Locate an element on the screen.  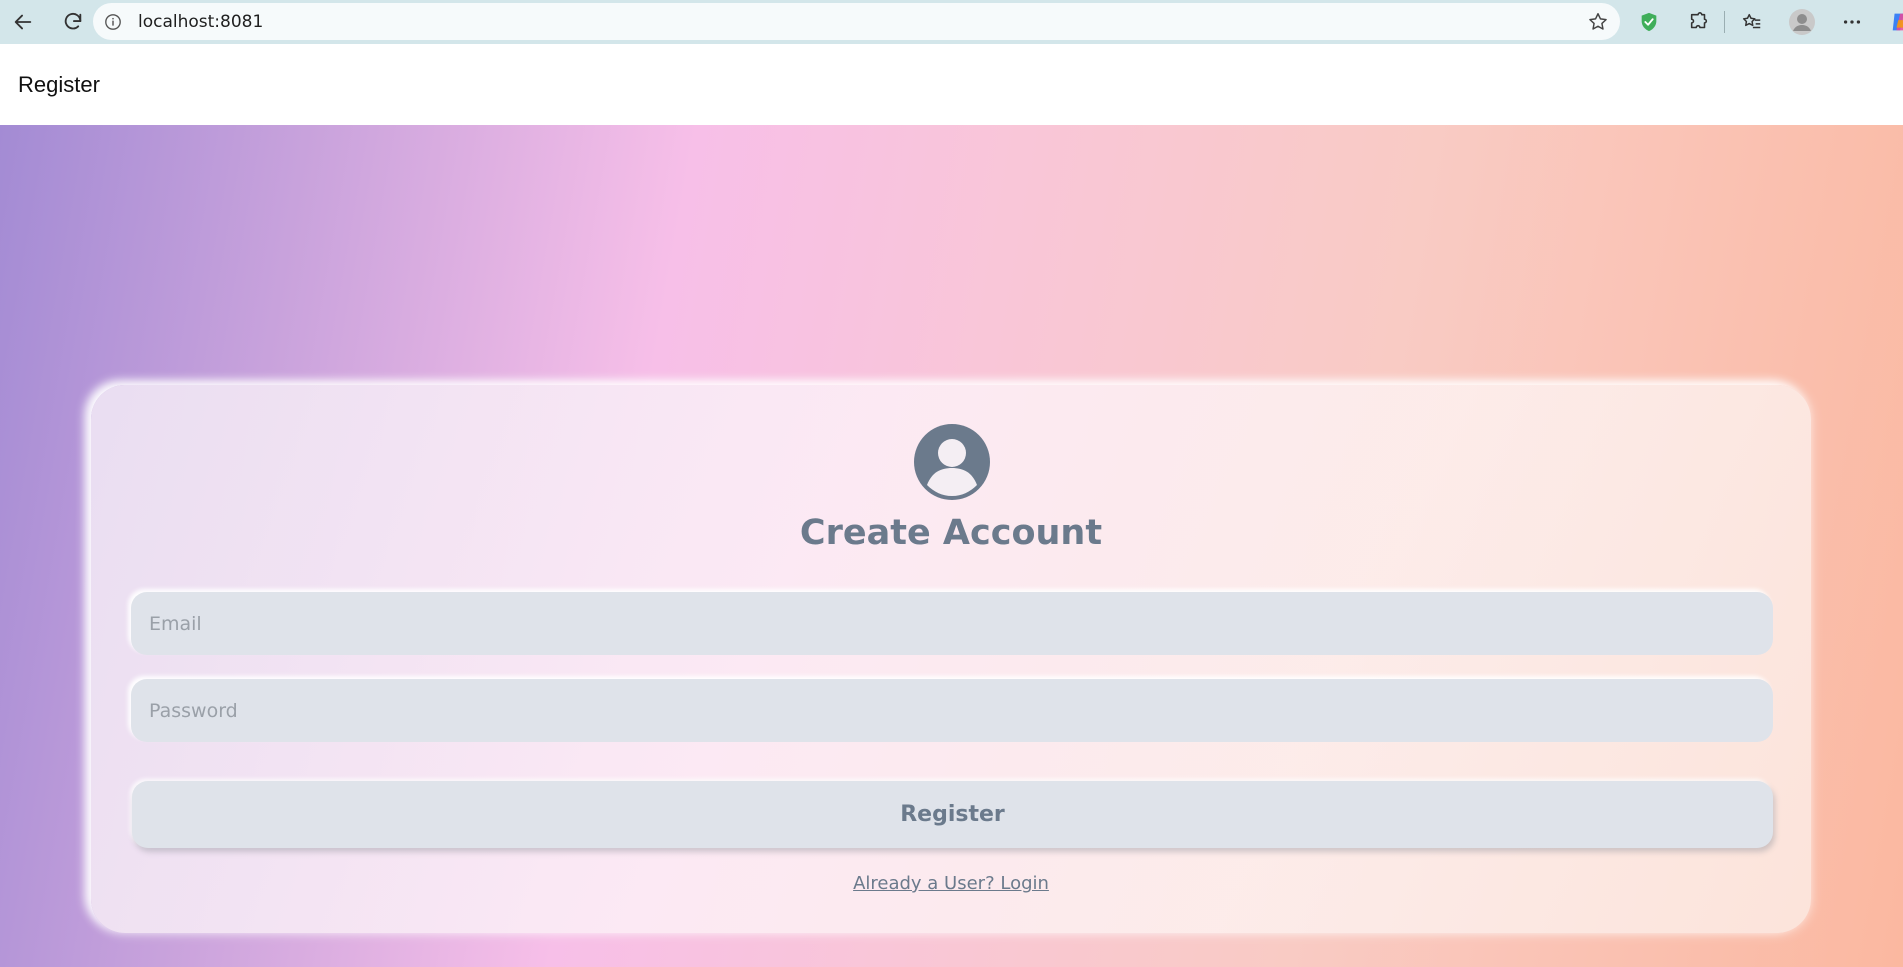
email-input is located at coordinates (952, 623).